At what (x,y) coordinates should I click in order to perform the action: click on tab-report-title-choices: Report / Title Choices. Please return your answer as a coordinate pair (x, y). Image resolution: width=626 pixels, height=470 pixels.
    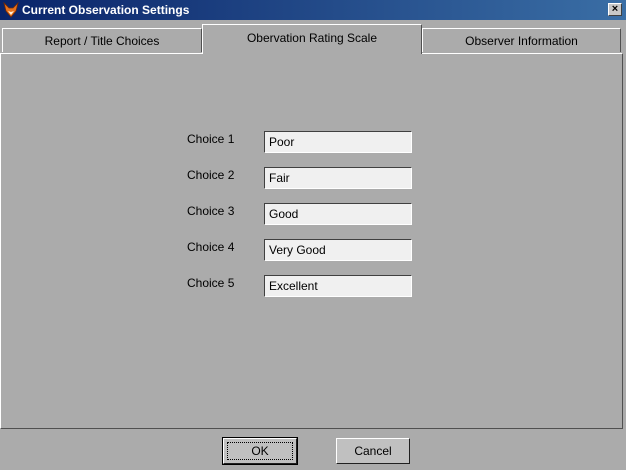
    Looking at the image, I should click on (102, 40).